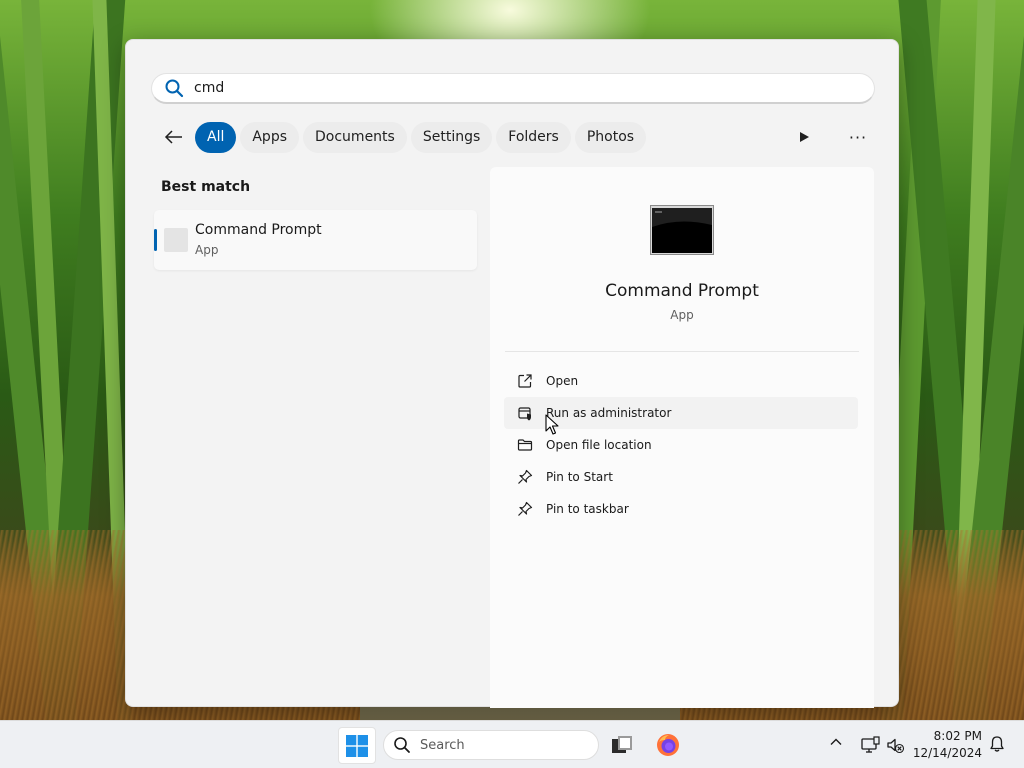  I want to click on action-pin-to-start: Pin to Start, so click(681, 477).